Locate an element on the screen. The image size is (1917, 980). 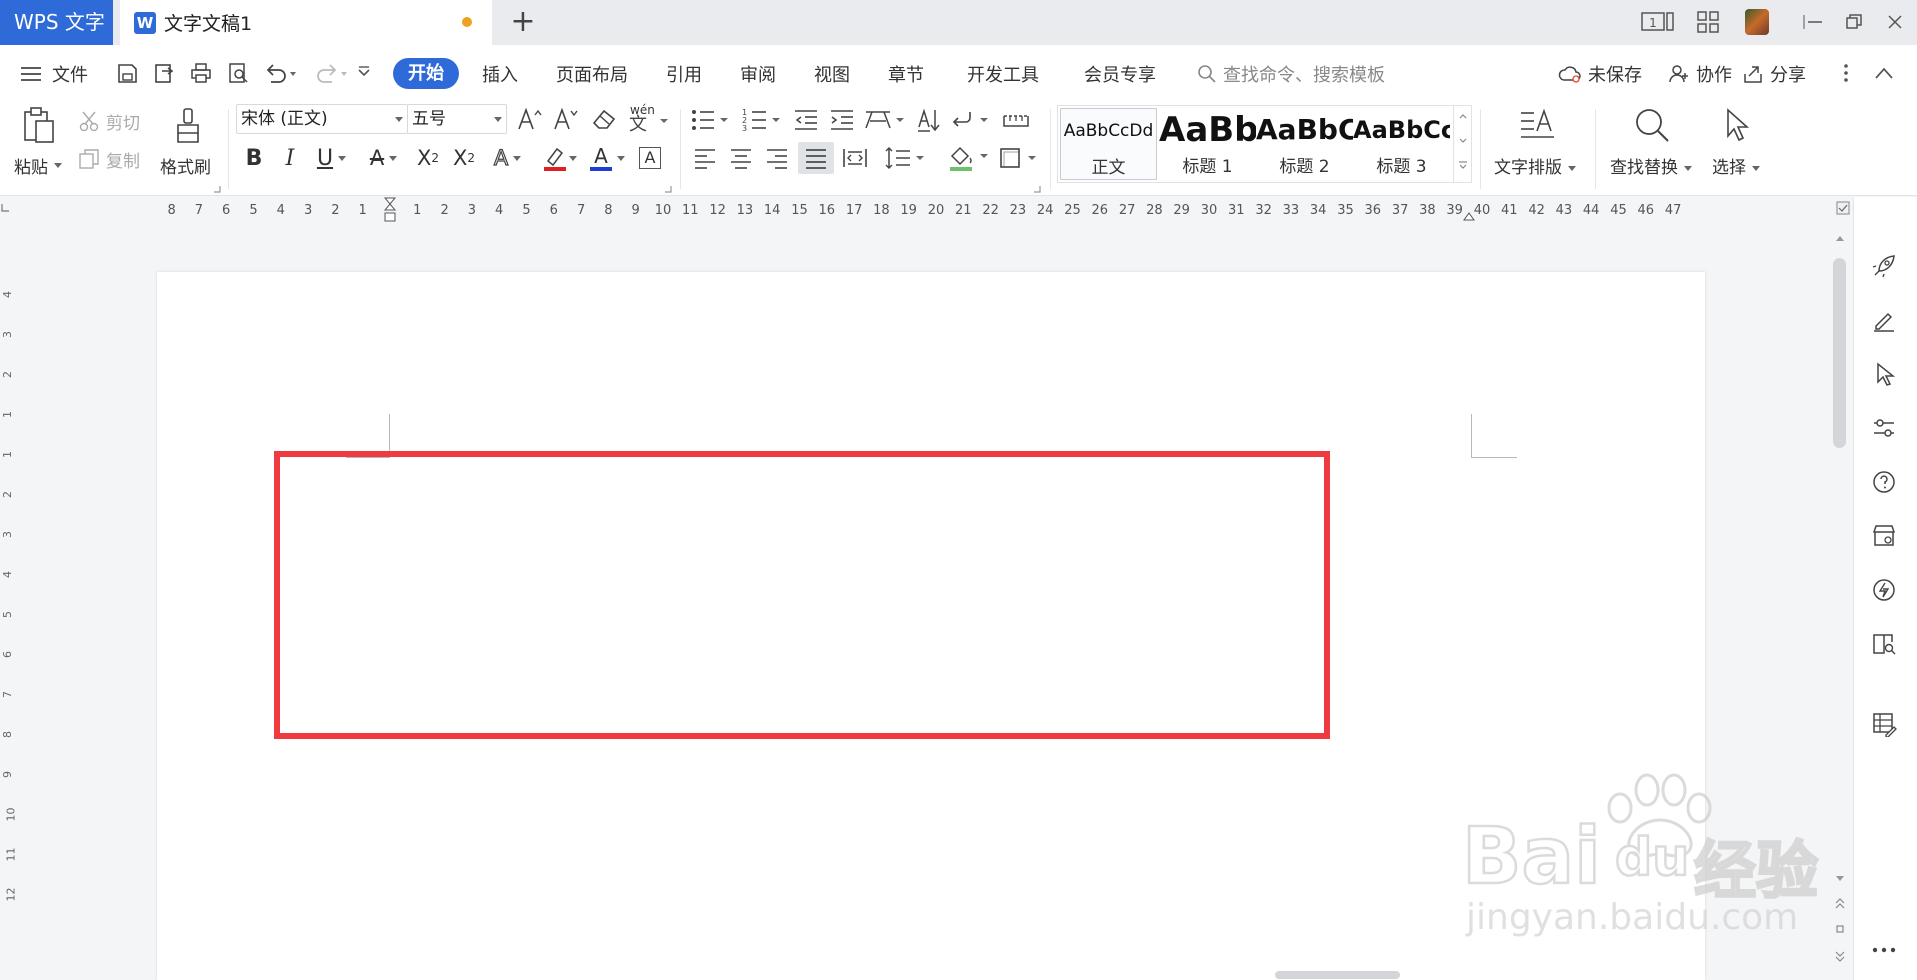
table-tools-button is located at coordinates (1016, 120).